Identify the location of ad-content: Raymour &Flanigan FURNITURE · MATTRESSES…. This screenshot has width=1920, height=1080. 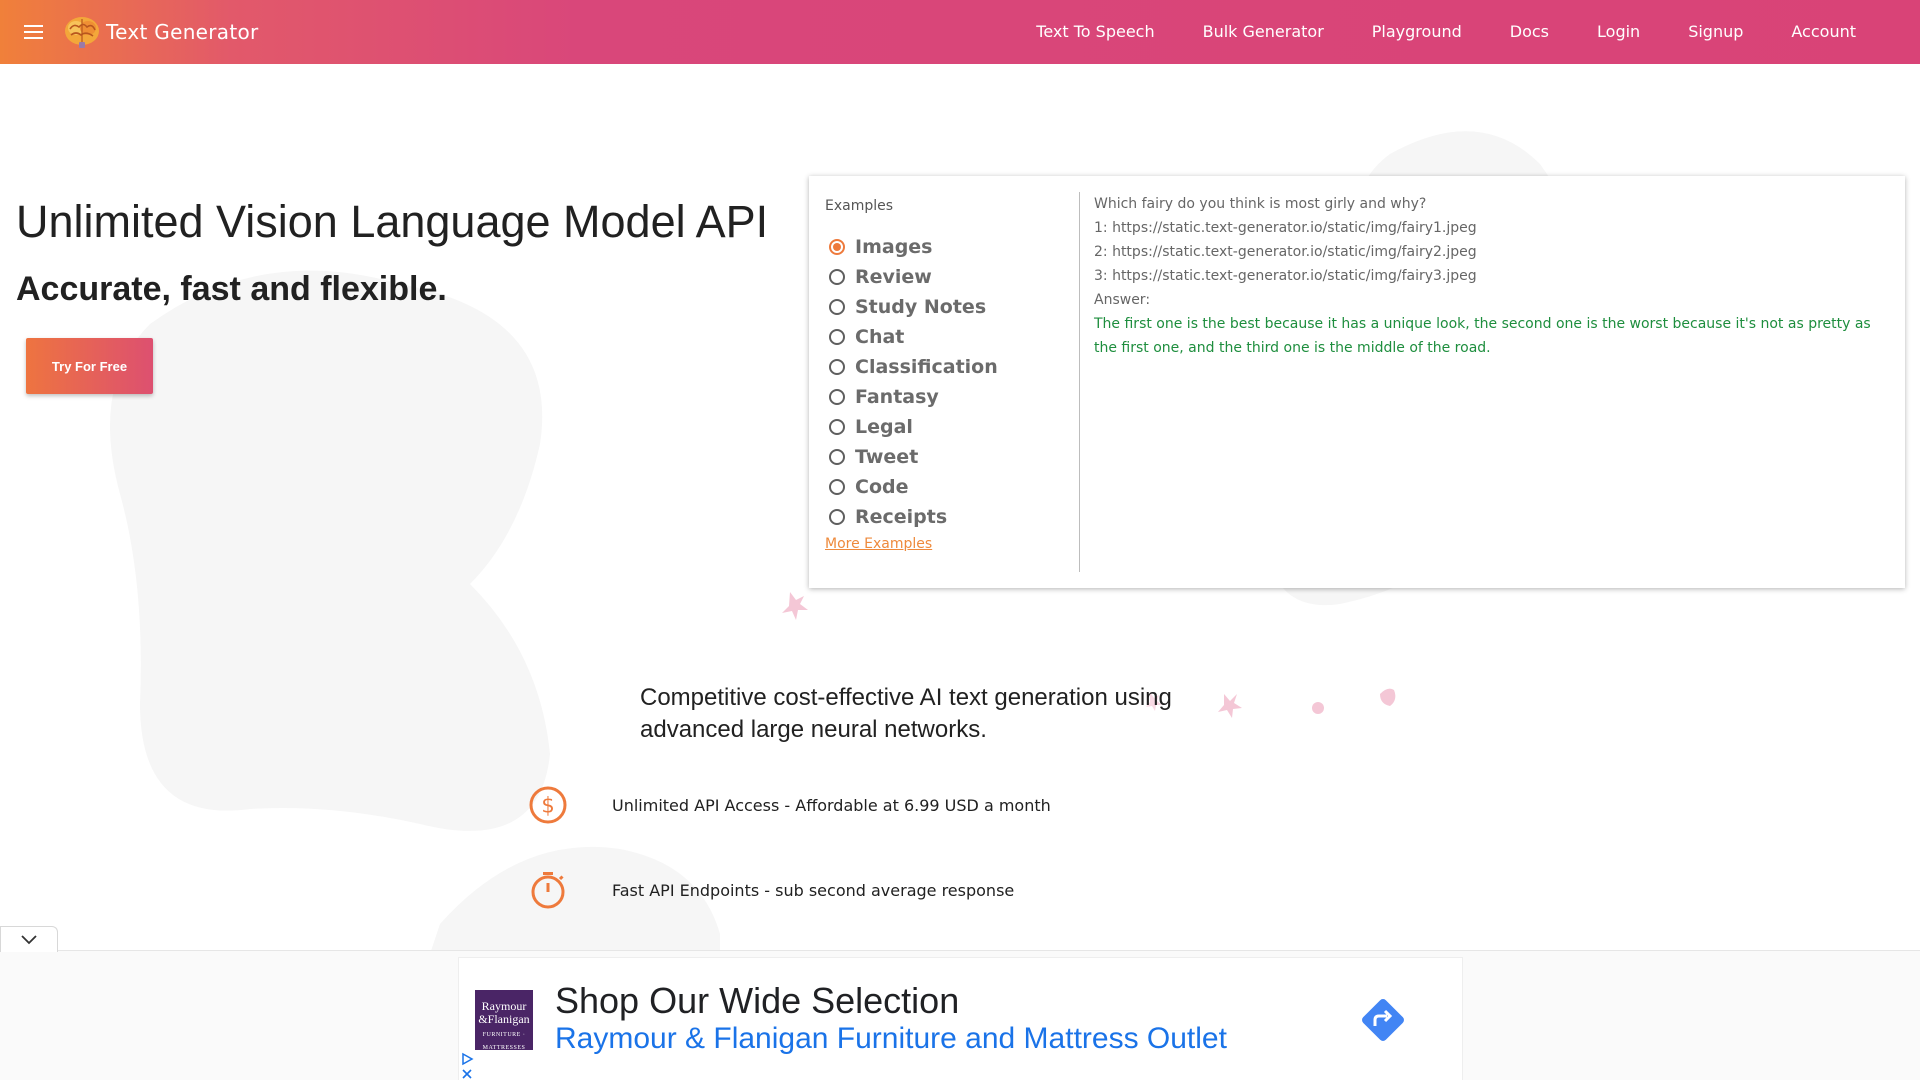
(960, 1018).